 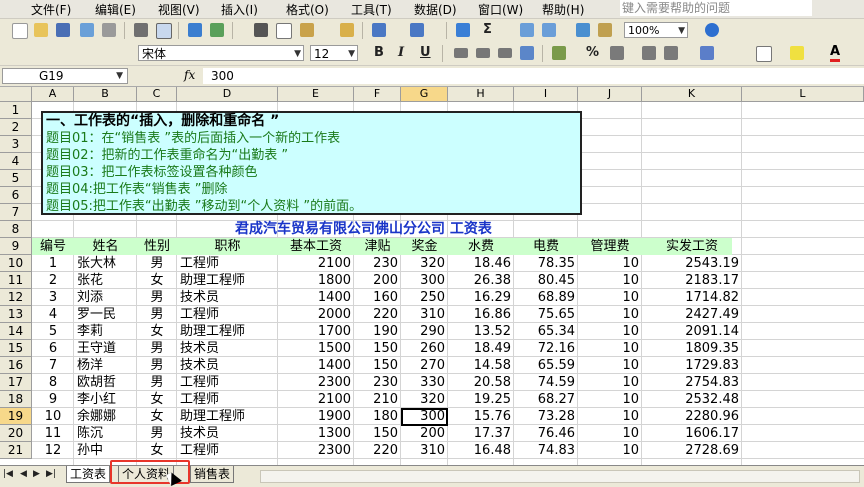 What do you see at coordinates (481, 280) in the screenshot?
I see `table-cell: 26.38` at bounding box center [481, 280].